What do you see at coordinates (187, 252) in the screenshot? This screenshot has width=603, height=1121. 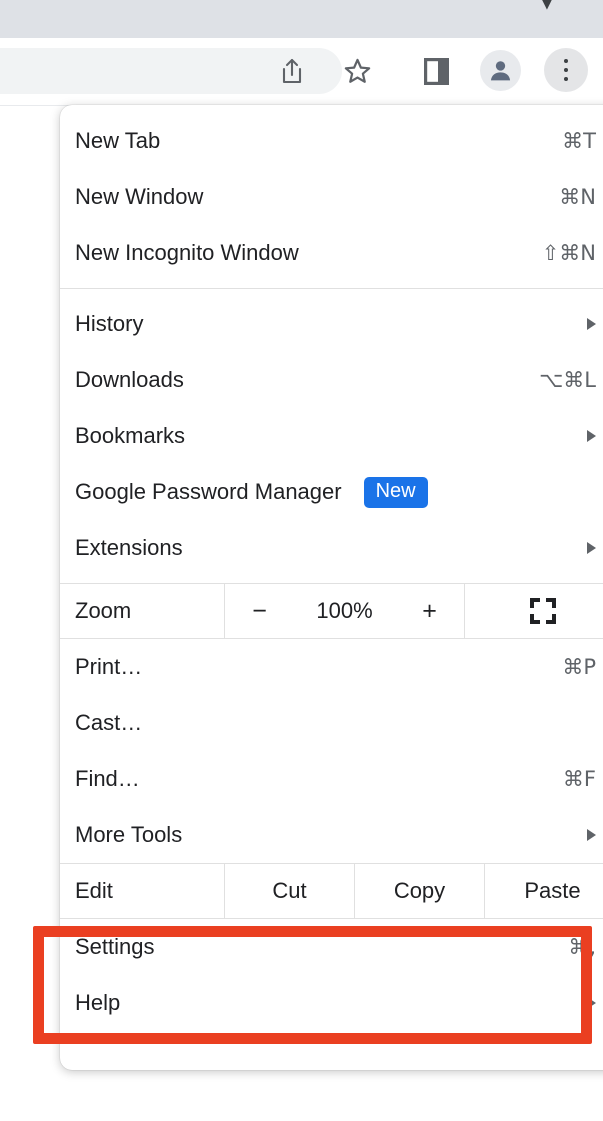 I see `menu-item-label: New Incognito Window` at bounding box center [187, 252].